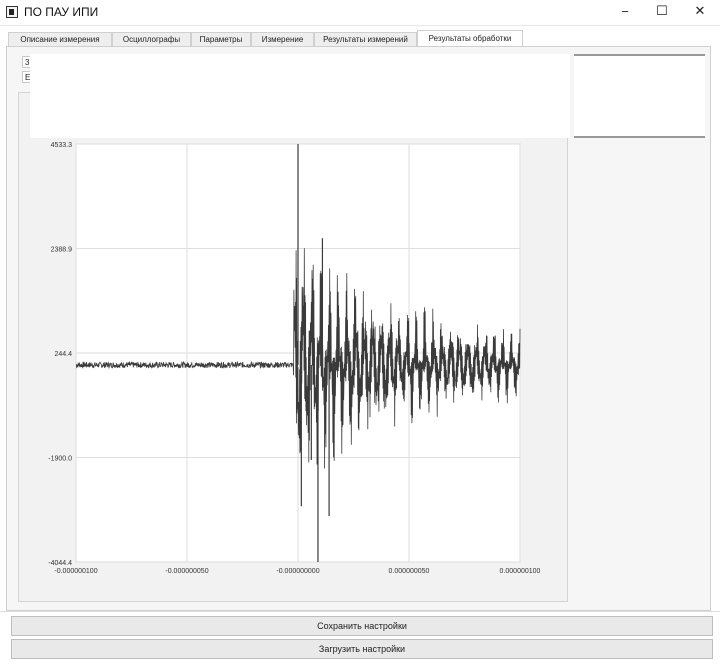 This screenshot has height=672, width=720. I want to click on minimize-button: −, so click(625, 11).